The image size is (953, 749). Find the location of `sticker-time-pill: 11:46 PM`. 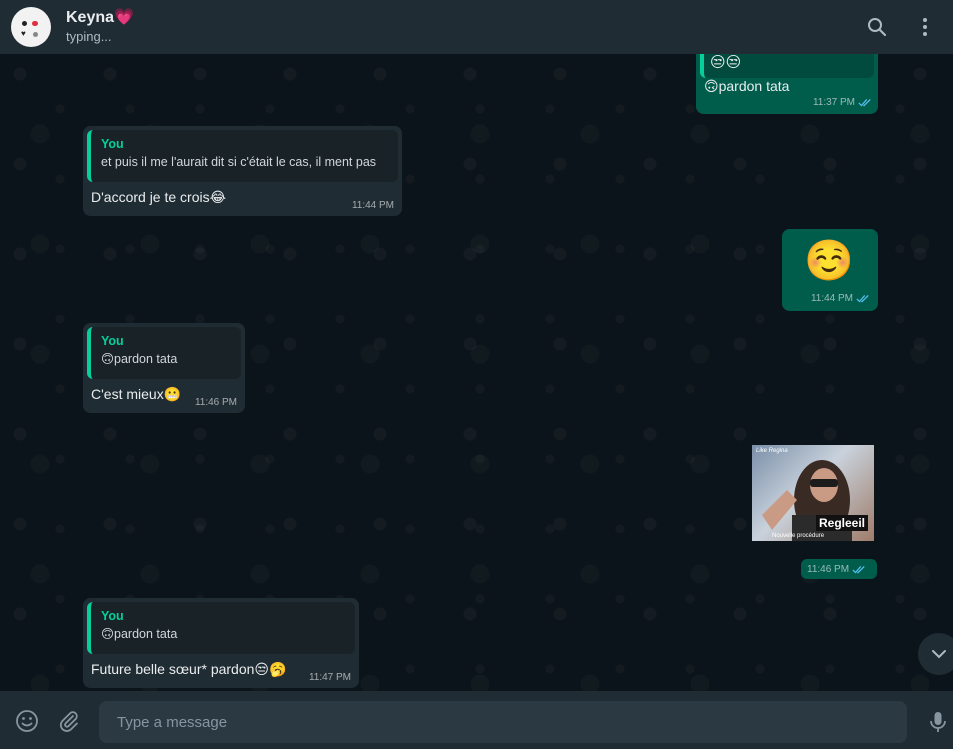

sticker-time-pill: 11:46 PM is located at coordinates (839, 569).